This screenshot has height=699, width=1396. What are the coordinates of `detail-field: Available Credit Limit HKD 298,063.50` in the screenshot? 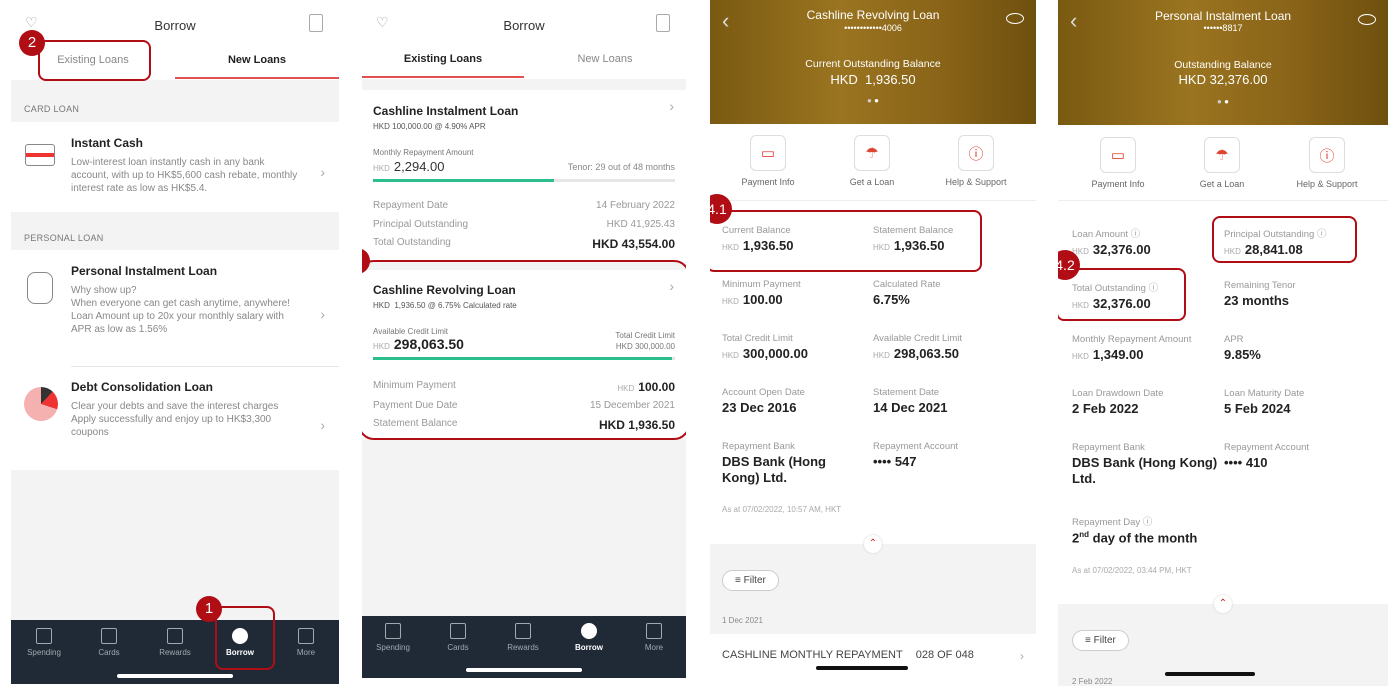 It's located at (945, 348).